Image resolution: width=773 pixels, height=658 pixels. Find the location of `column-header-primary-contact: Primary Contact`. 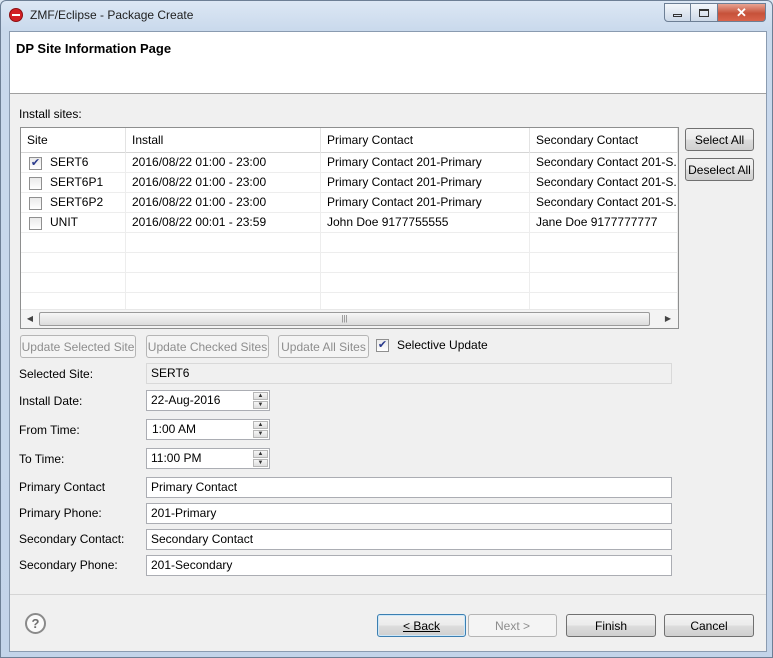

column-header-primary-contact: Primary Contact is located at coordinates (425, 140).